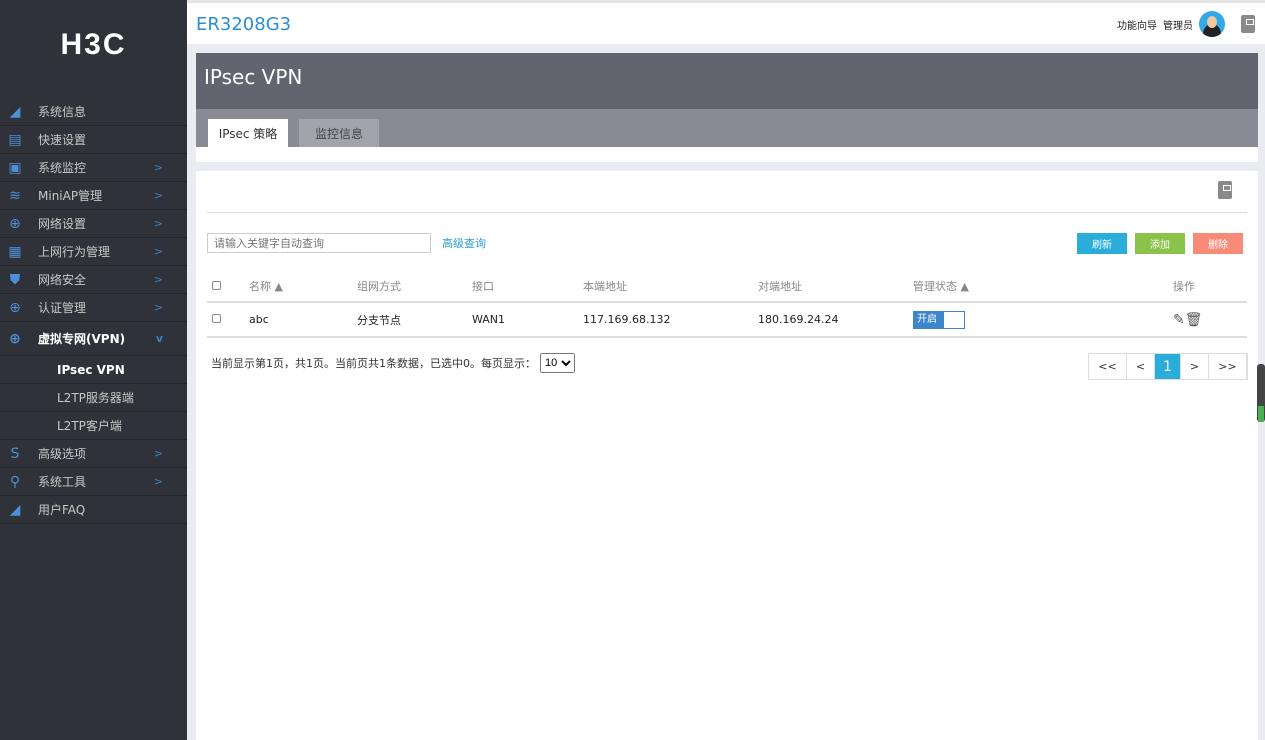 This screenshot has height=740, width=1265. What do you see at coordinates (93, 482) in the screenshot?
I see `sidebar-item: ⚲ 系统工具 >` at bounding box center [93, 482].